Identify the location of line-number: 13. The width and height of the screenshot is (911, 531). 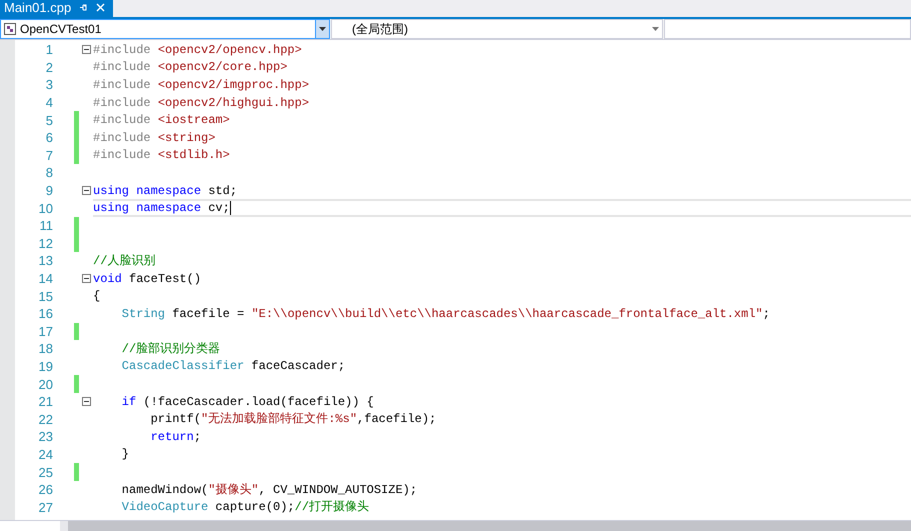
(45, 261).